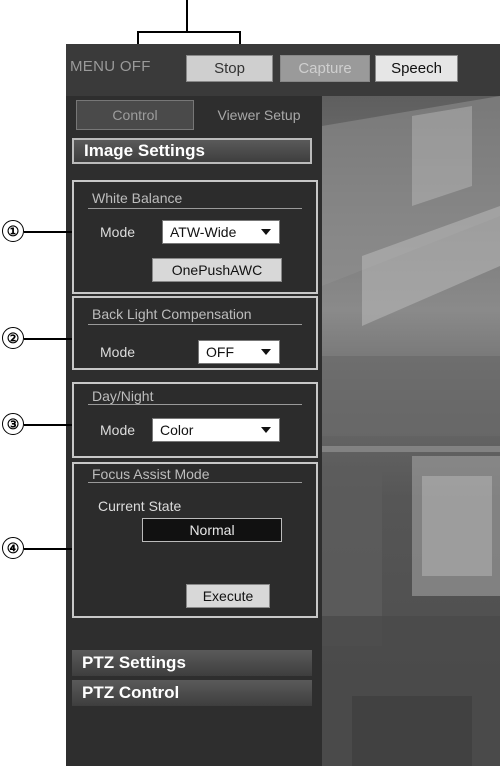 The width and height of the screenshot is (500, 766). I want to click on callout-4: ④, so click(13, 548).